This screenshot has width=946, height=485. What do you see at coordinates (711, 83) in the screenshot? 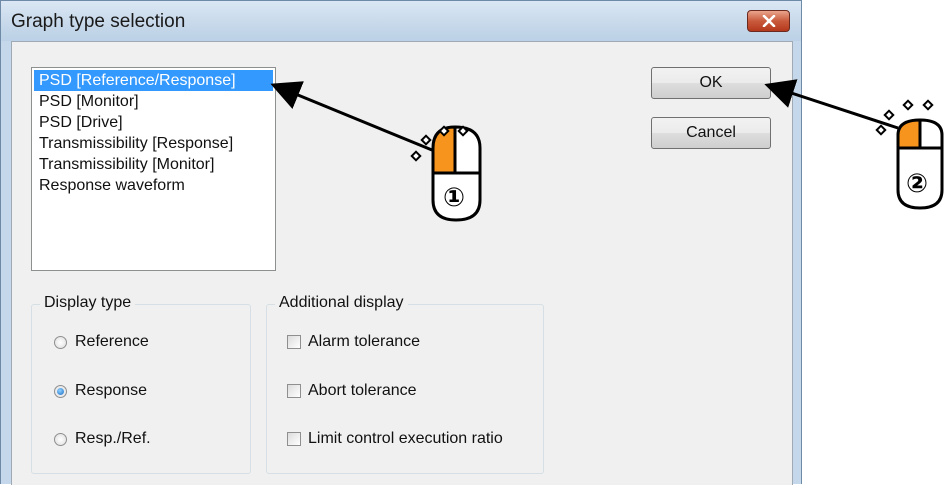
I see `ok-button: OK` at bounding box center [711, 83].